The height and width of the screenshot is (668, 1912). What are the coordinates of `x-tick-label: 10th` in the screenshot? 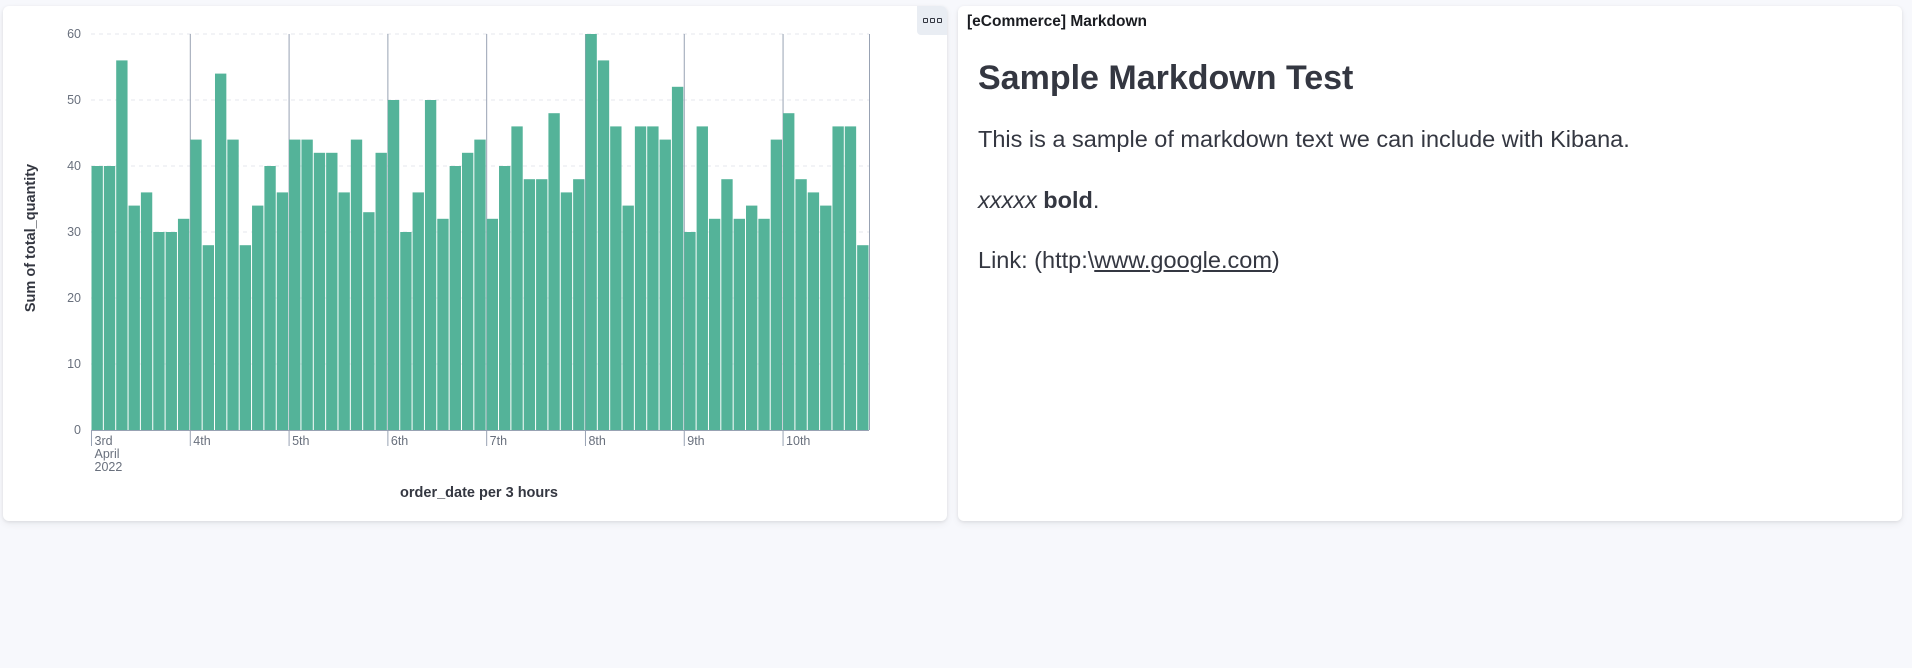 It's located at (798, 441).